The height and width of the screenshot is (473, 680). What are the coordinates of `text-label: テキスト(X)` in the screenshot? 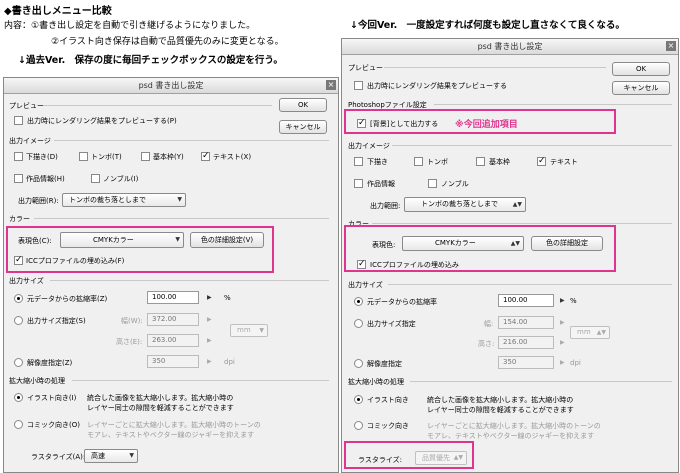 It's located at (232, 157).